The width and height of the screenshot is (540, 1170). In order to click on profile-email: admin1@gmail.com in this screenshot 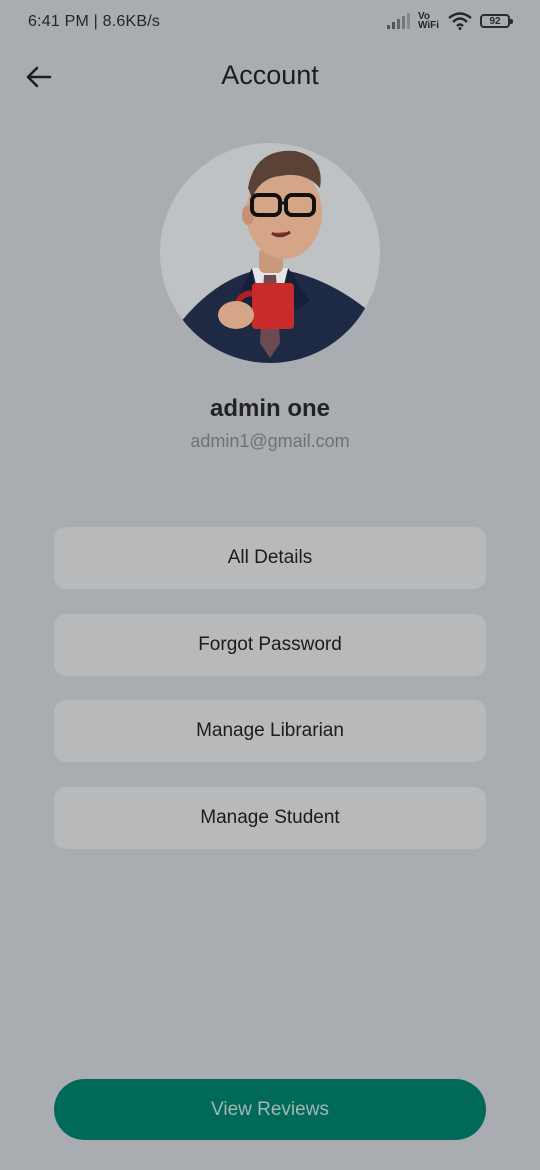, I will do `click(270, 441)`.